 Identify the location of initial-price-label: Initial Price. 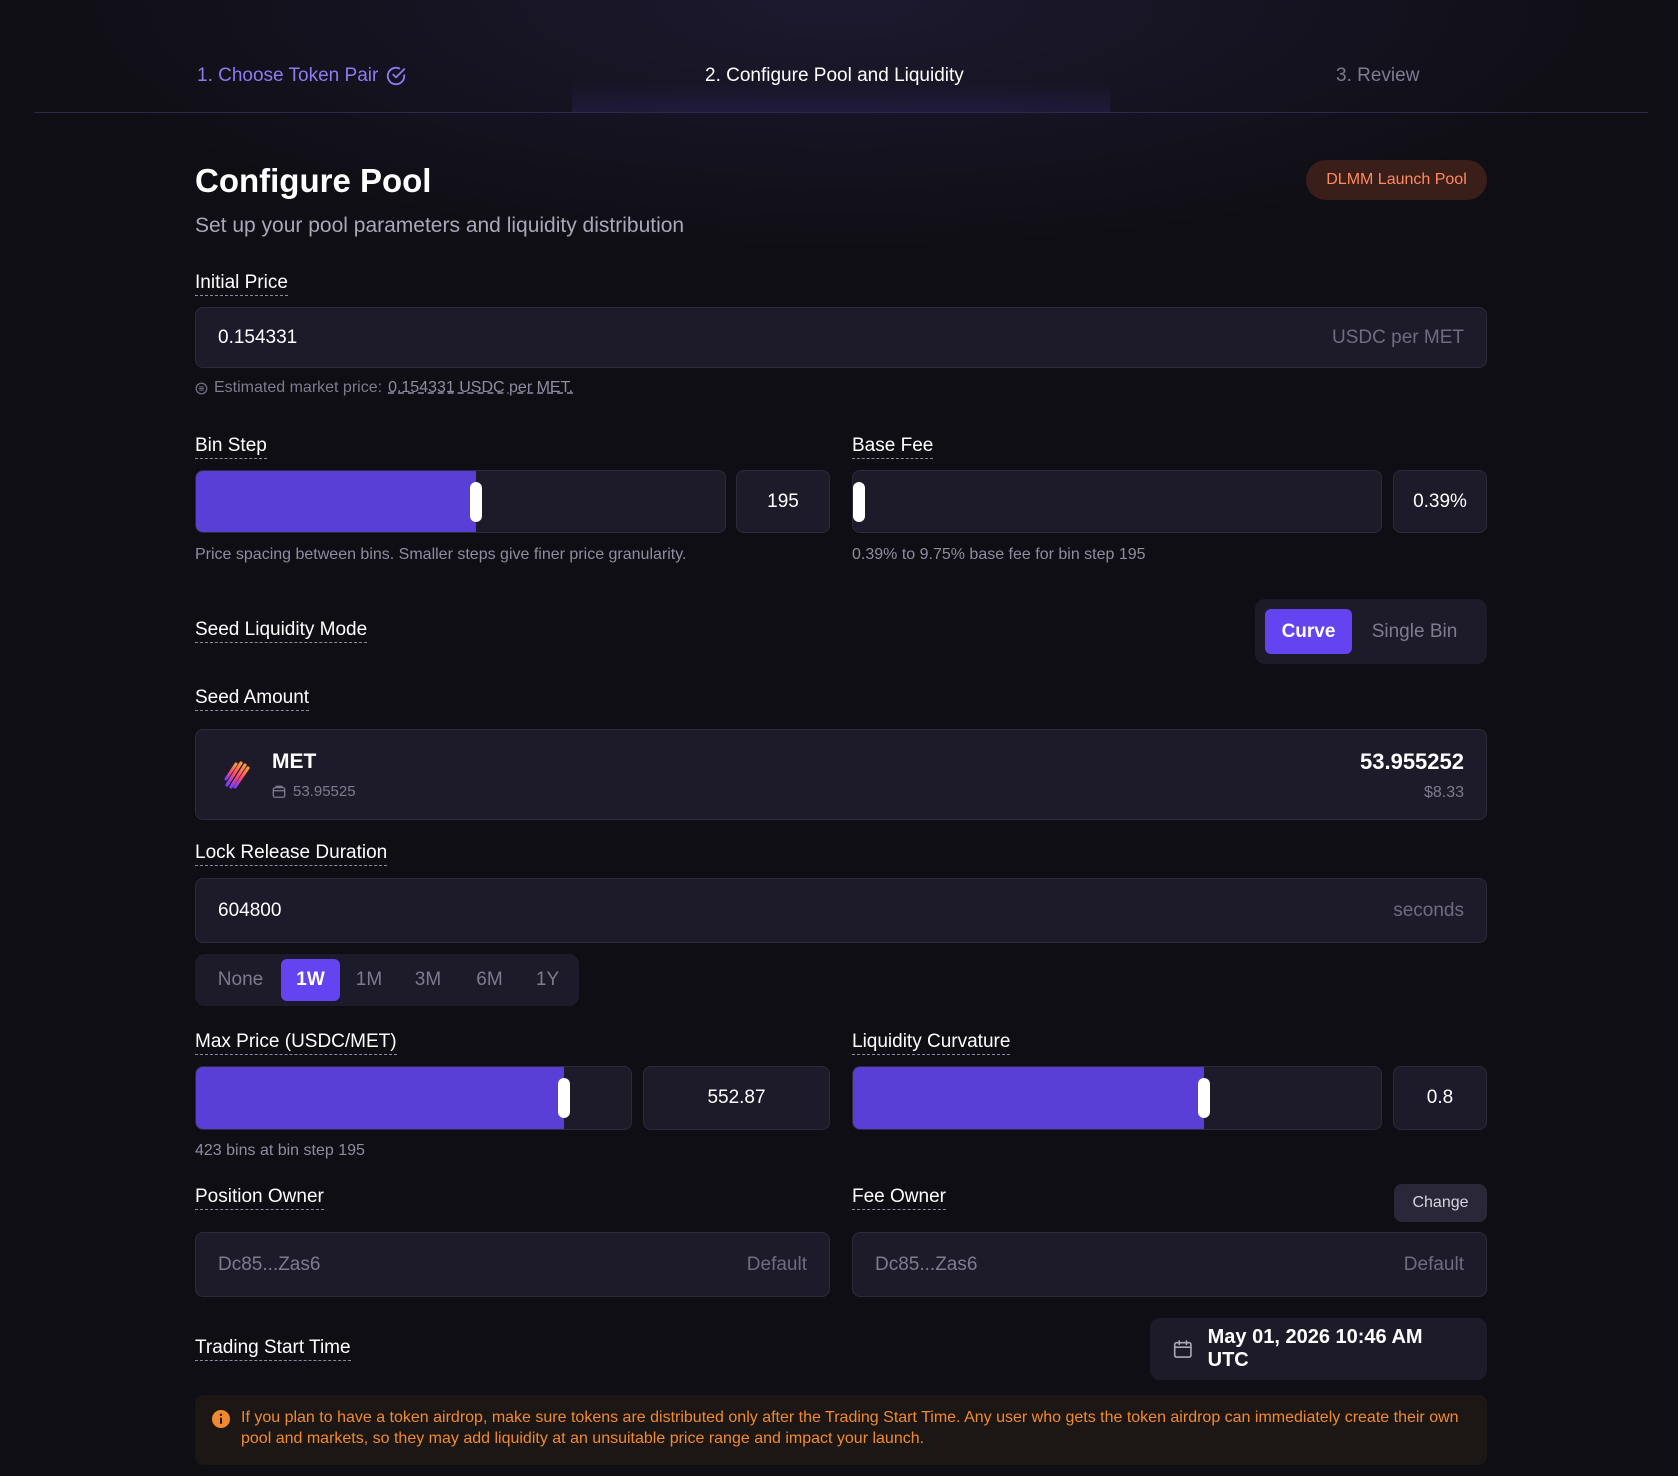
(241, 284).